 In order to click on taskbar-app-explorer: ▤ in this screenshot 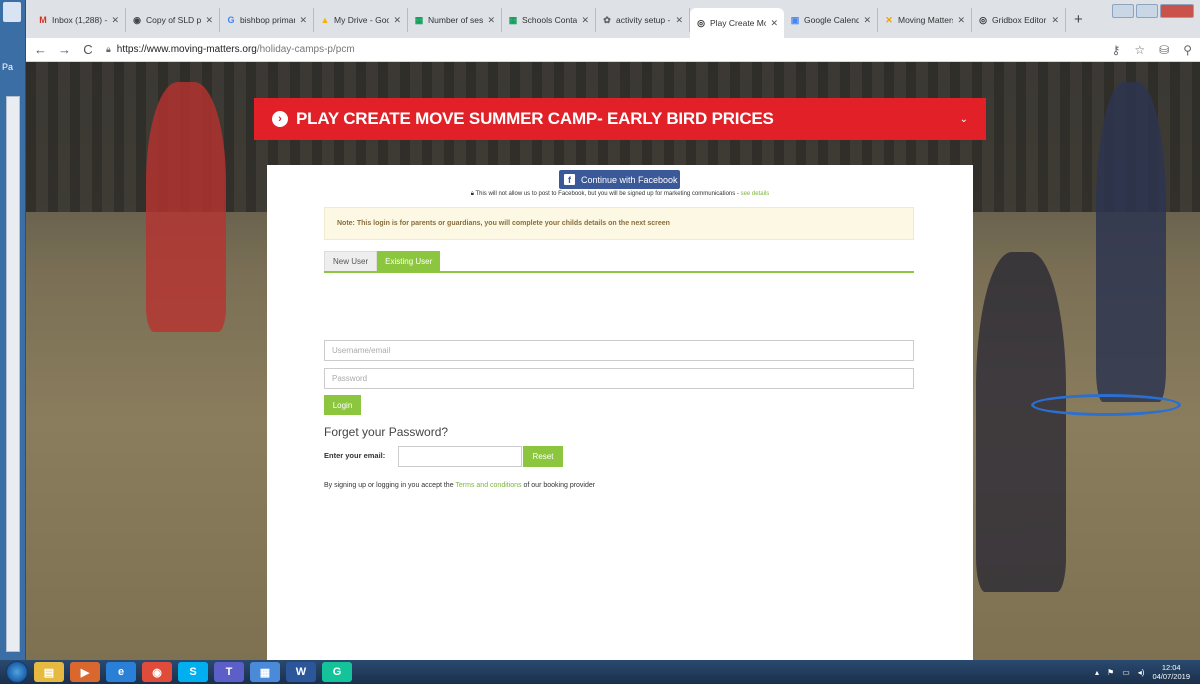, I will do `click(49, 672)`.